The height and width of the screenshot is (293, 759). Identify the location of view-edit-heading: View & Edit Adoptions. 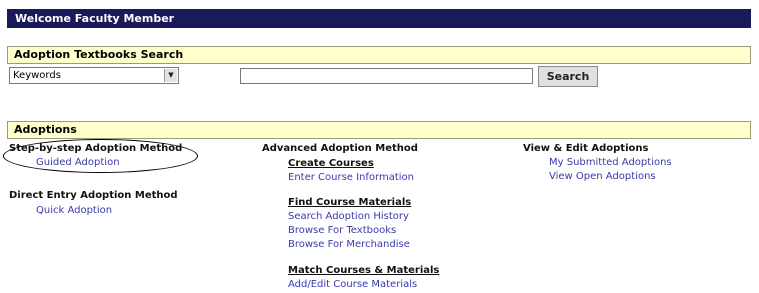
(586, 148).